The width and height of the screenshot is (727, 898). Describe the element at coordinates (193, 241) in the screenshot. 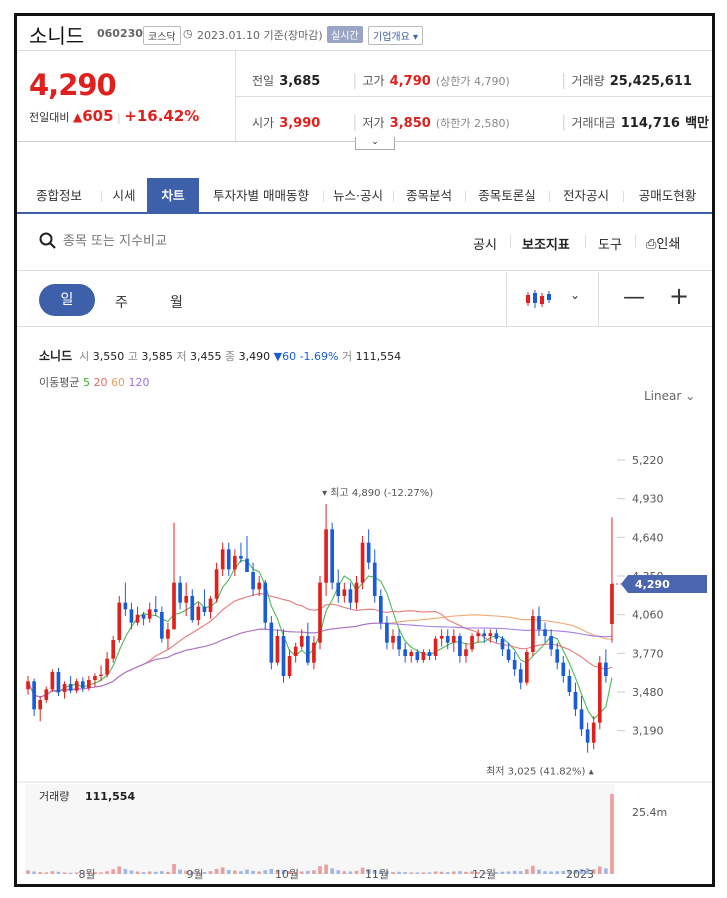

I see `compare-search-input` at that location.